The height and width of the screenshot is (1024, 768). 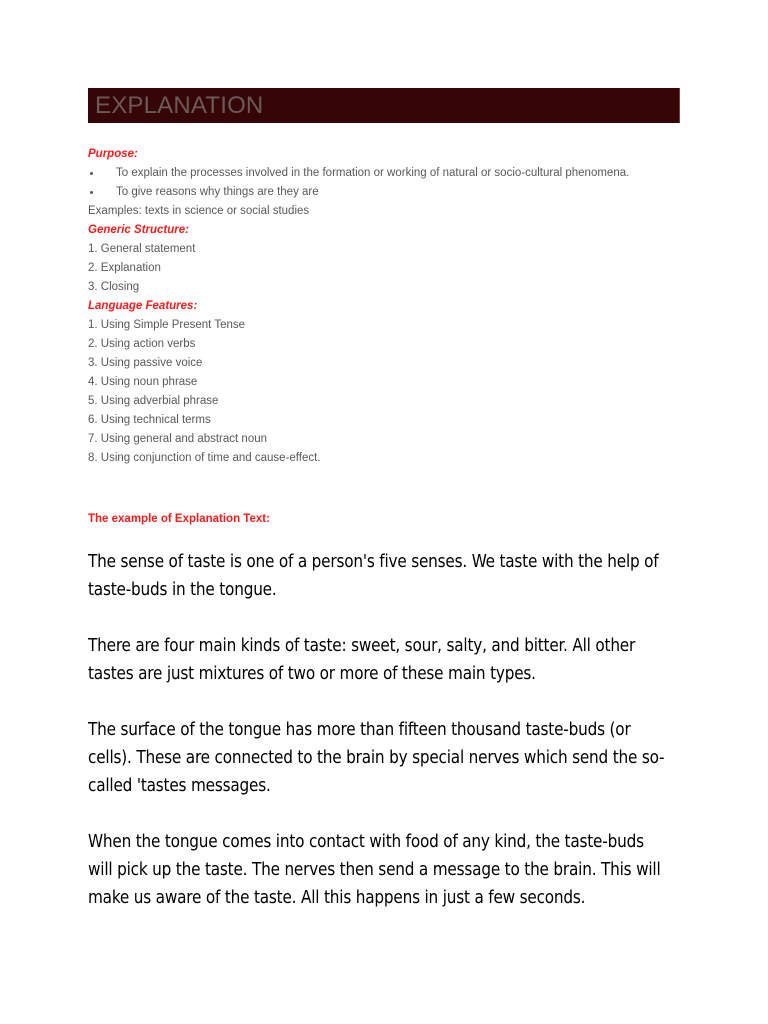 I want to click on list-item: 7. Using general and abstract noun, so click(x=178, y=439).